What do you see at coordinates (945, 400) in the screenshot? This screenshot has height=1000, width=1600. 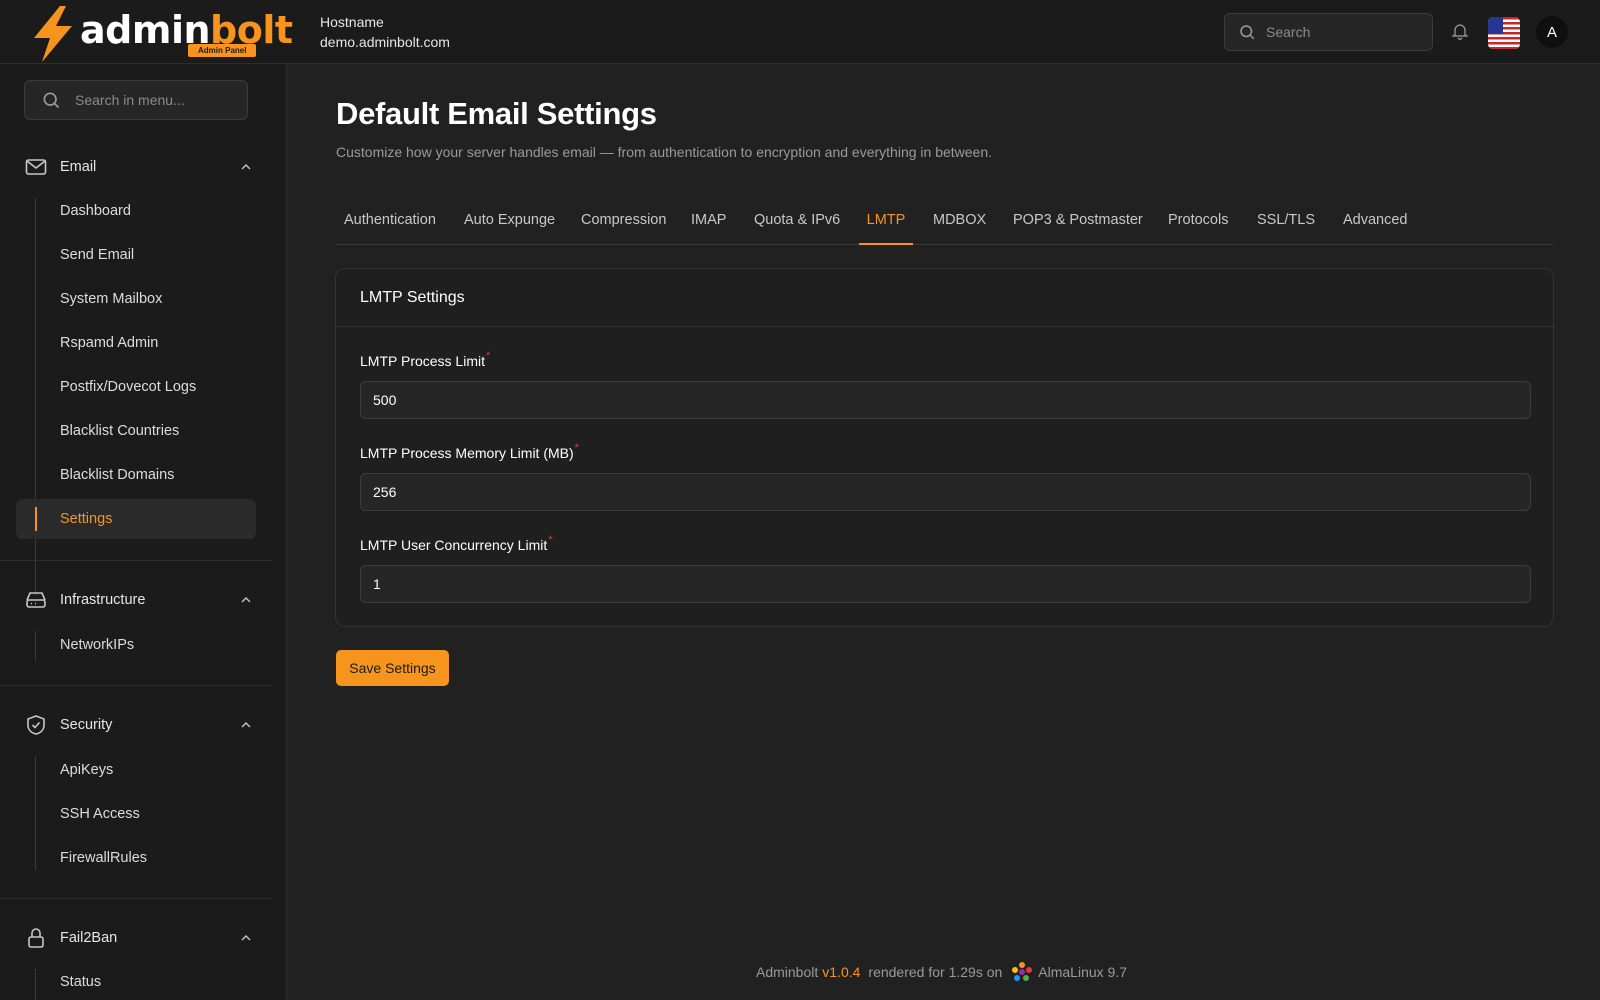 I see `lmtp-process-limit-input` at bounding box center [945, 400].